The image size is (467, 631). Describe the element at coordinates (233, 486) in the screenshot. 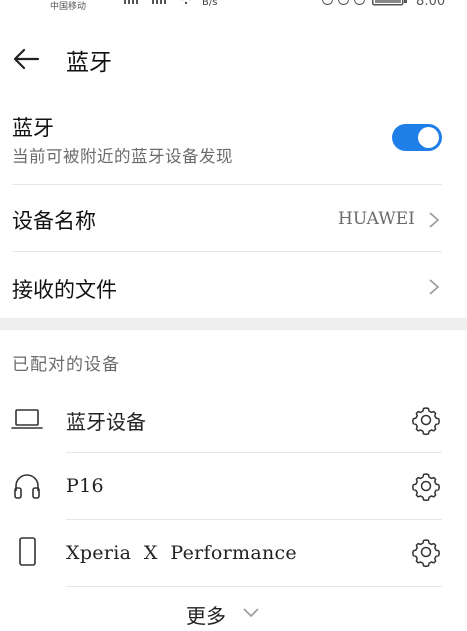

I see `paired-device-row: P16` at that location.